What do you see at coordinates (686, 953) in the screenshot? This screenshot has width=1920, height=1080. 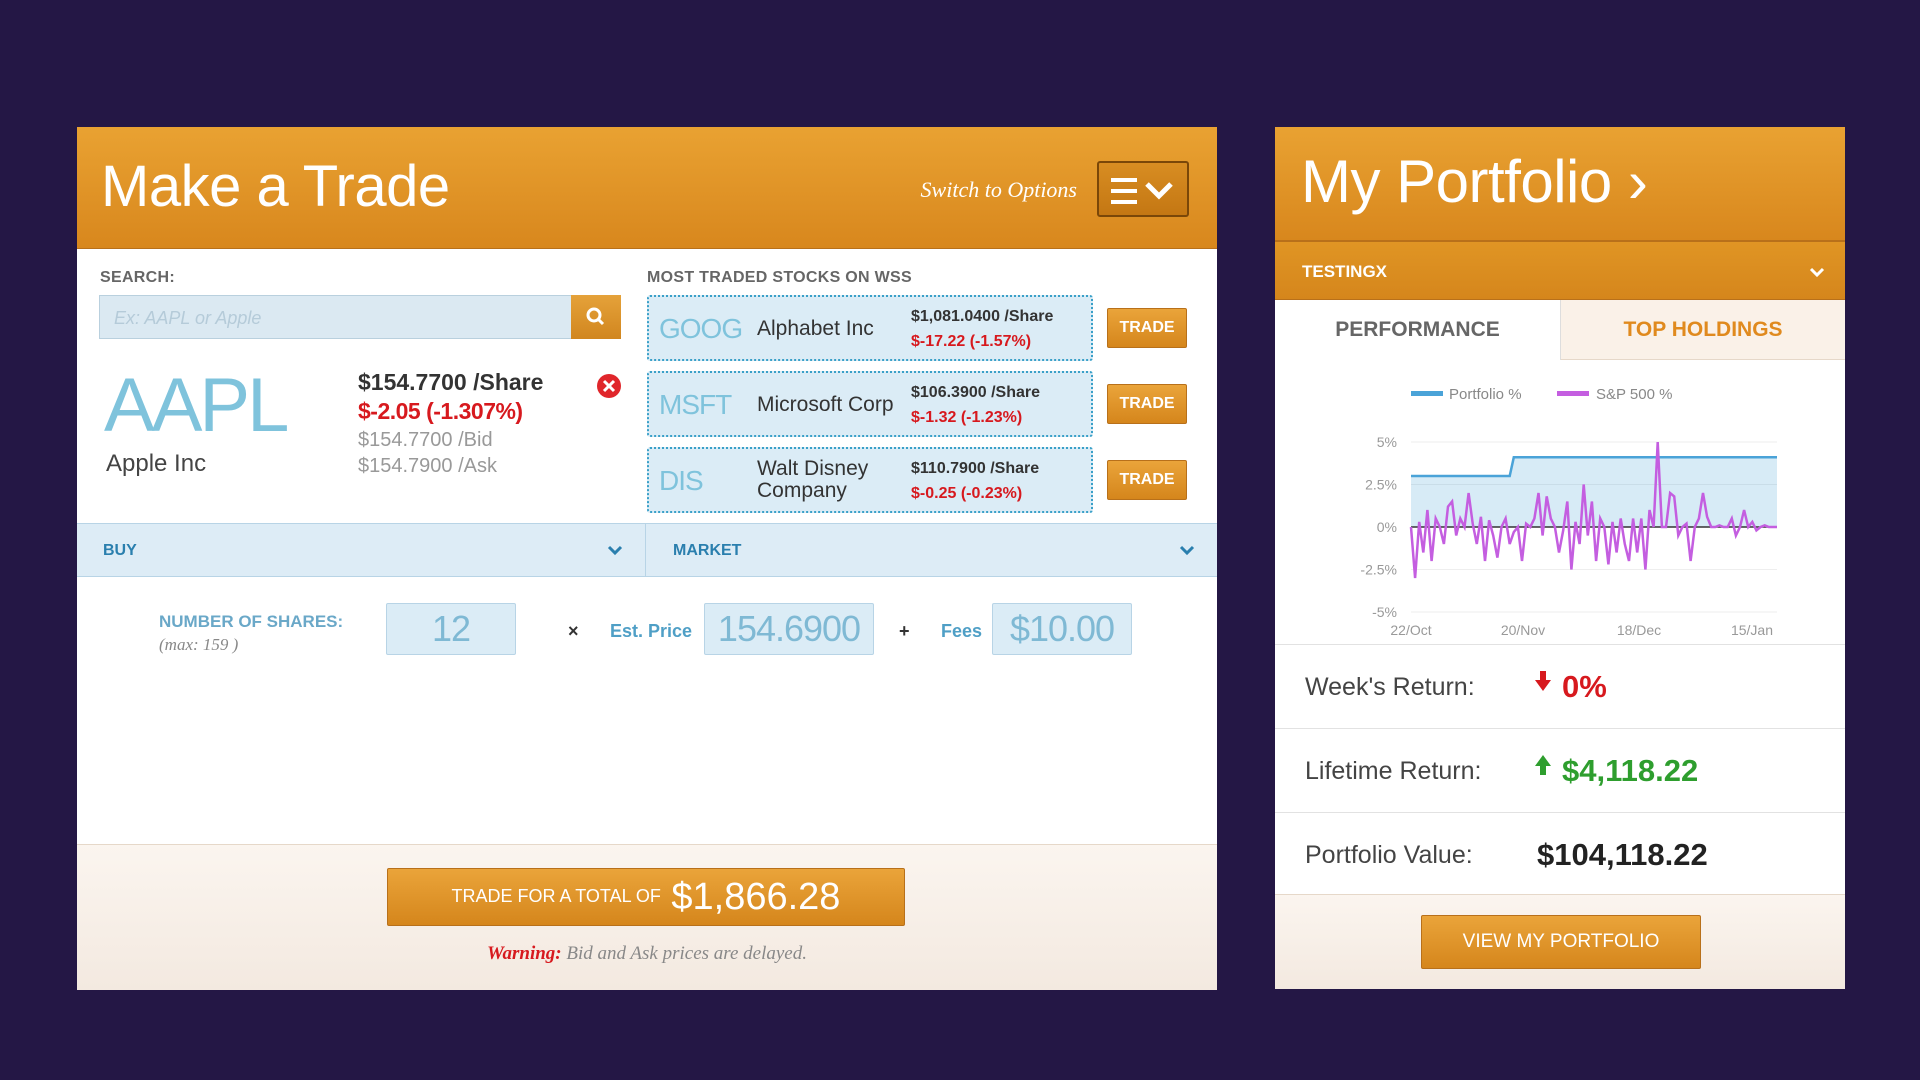 I see `warning-text: Bid and Ask prices are delayed.` at bounding box center [686, 953].